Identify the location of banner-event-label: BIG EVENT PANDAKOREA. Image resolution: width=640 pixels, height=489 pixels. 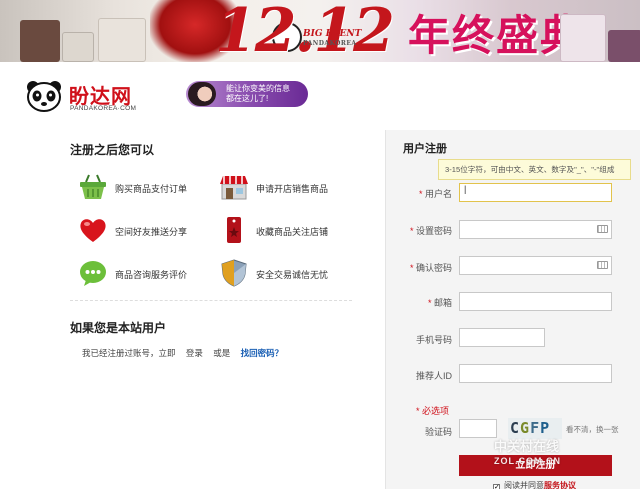
(332, 38).